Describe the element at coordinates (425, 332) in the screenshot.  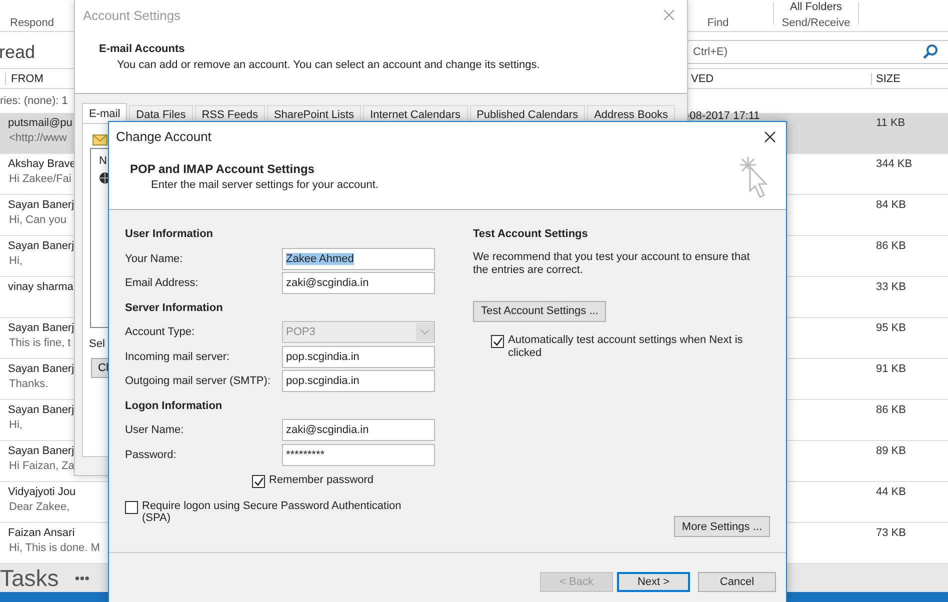
I see `chevron-down-icon` at that location.